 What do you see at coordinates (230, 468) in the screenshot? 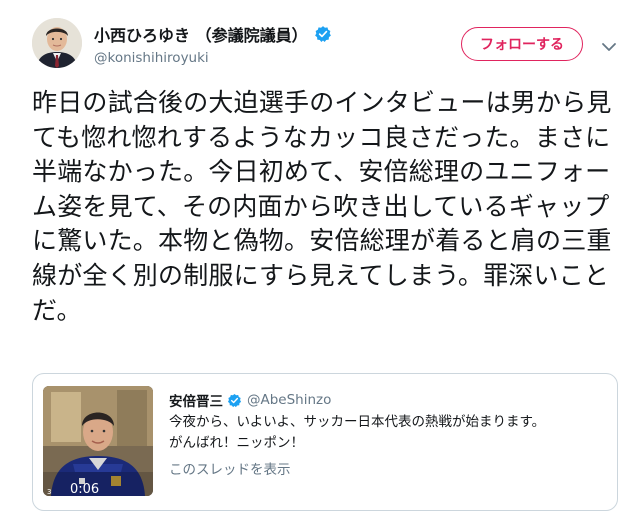
I see `show-thread-link: このスレッドを表示` at bounding box center [230, 468].